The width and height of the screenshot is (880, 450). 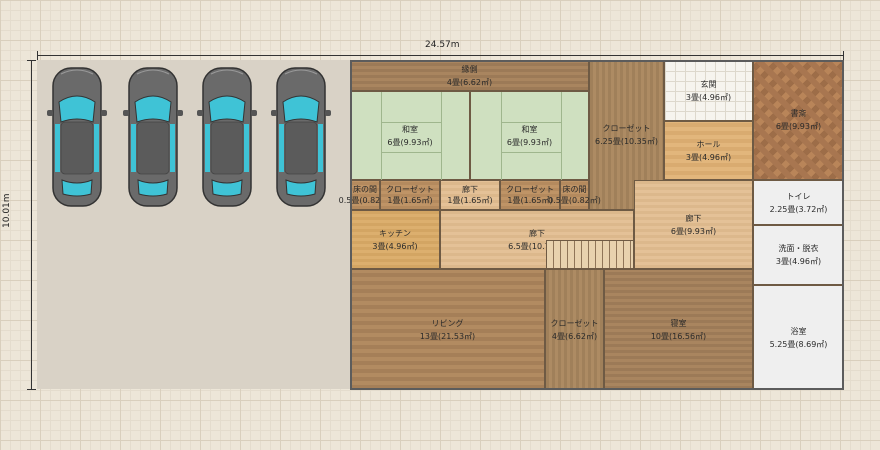 I want to click on width-dimension-line, so click(x=440, y=55).